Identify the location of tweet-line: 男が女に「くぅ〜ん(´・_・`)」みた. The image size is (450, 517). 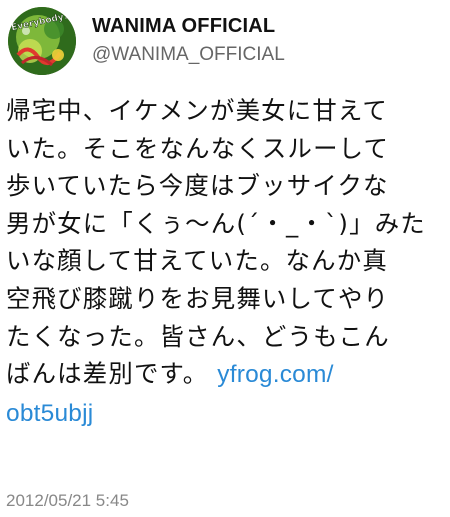
(216, 223).